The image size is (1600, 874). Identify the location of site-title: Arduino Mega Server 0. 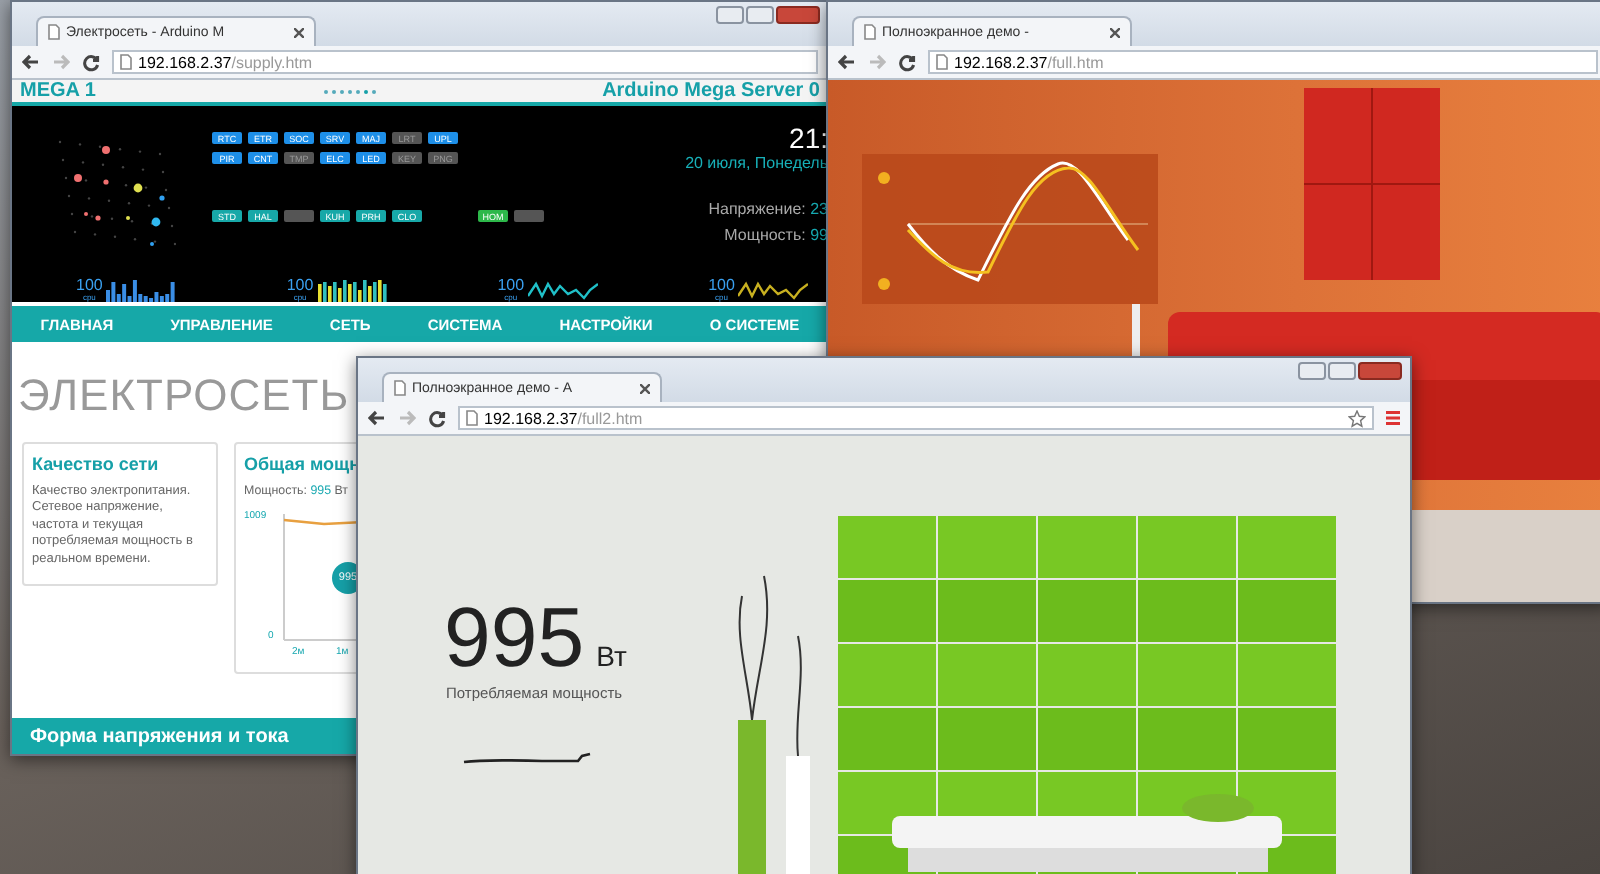
(711, 91).